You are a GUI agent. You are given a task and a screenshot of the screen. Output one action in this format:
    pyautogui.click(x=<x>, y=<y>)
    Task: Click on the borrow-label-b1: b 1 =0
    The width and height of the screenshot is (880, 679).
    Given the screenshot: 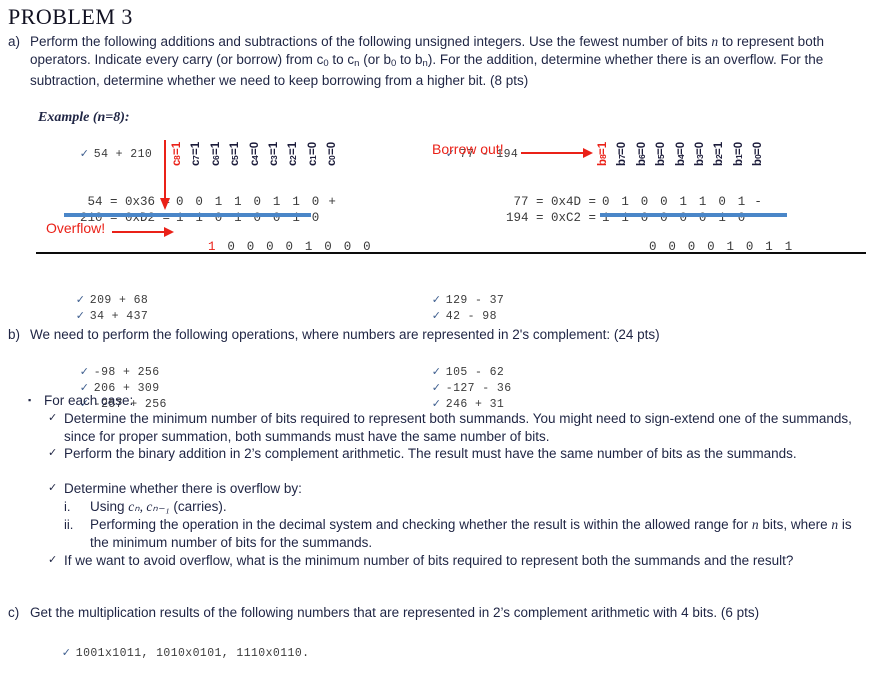 What is the action you would take?
    pyautogui.click(x=738, y=154)
    